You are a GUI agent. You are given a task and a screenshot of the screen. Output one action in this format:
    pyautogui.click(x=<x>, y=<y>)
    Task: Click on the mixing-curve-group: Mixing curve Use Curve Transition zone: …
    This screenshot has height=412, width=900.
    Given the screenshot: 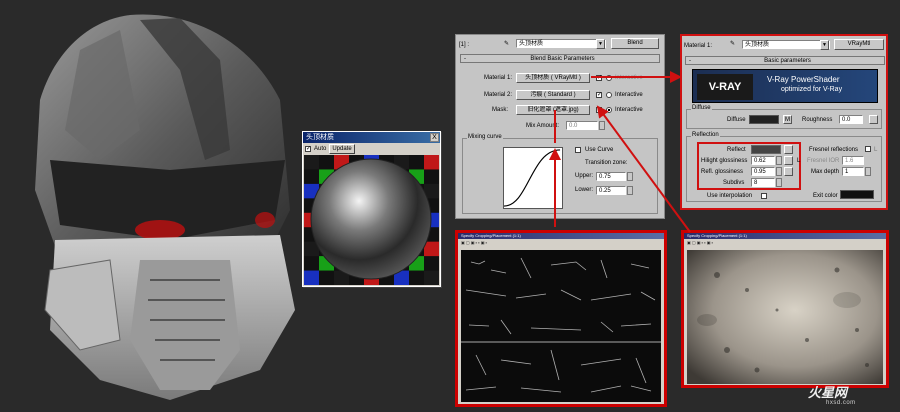 What is the action you would take?
    pyautogui.click(x=560, y=174)
    